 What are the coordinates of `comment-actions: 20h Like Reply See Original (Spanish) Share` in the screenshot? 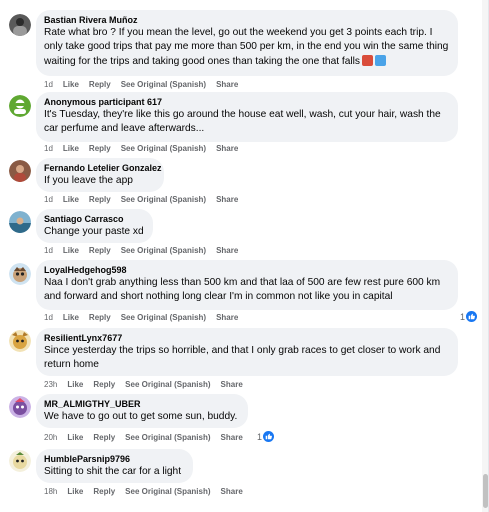 It's located at (148, 437).